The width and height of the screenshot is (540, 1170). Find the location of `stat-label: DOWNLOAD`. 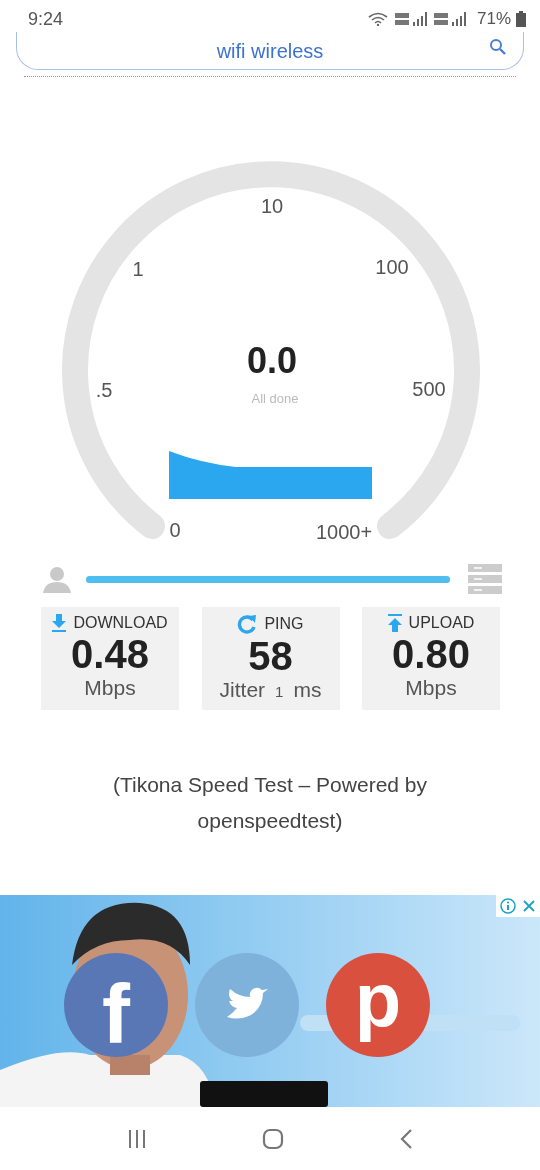

stat-label: DOWNLOAD is located at coordinates (120, 623).